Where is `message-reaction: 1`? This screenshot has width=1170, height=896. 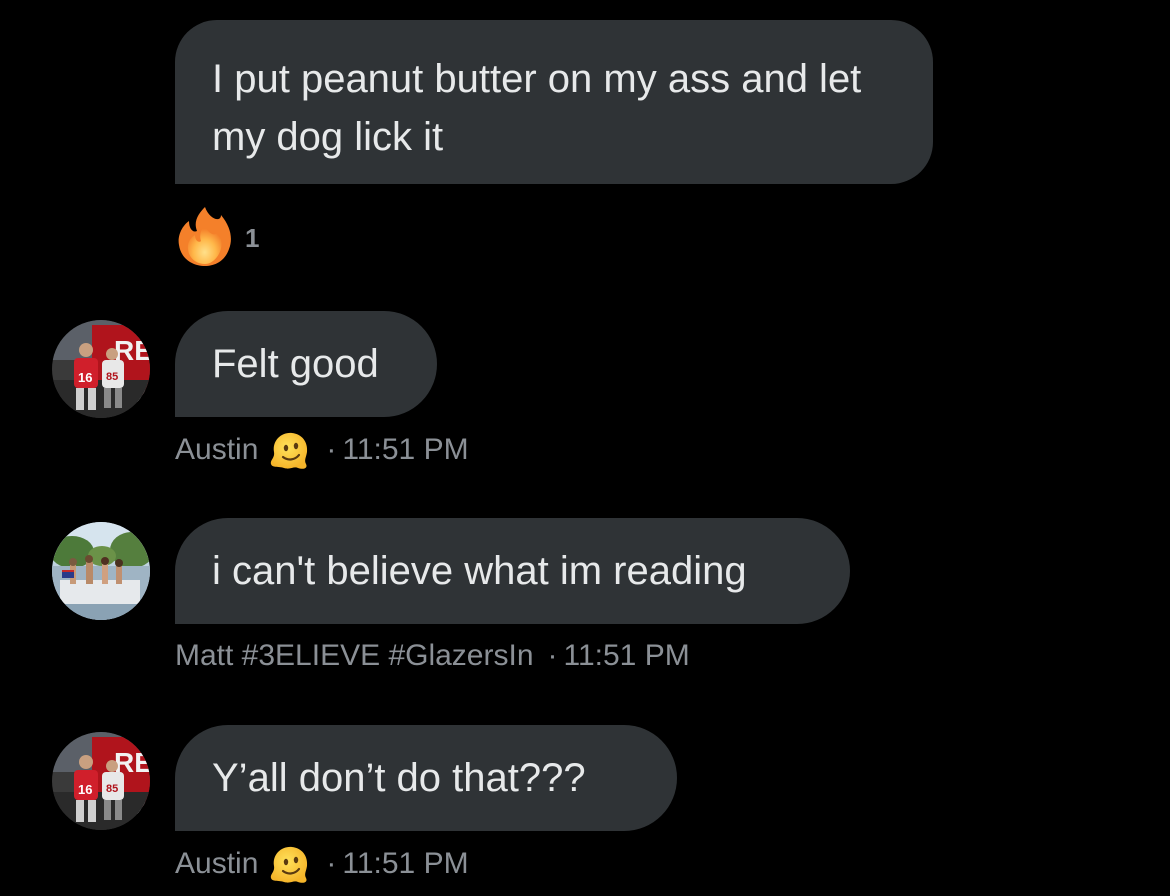 message-reaction: 1 is located at coordinates (217, 236).